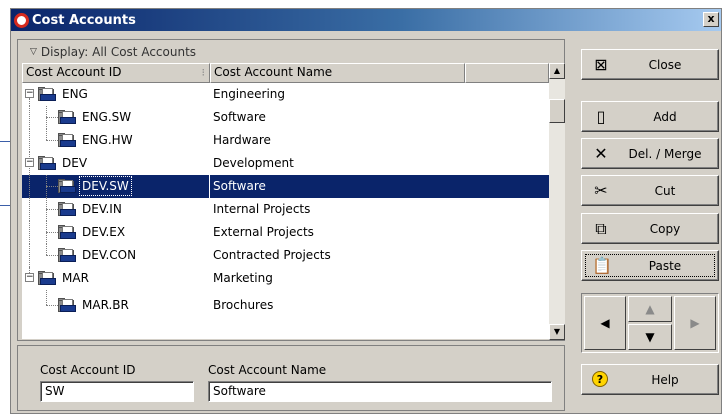 Image resolution: width=722 pixels, height=414 pixels. Describe the element at coordinates (337, 73) in the screenshot. I see `column-header-name: Cost Account Name` at that location.